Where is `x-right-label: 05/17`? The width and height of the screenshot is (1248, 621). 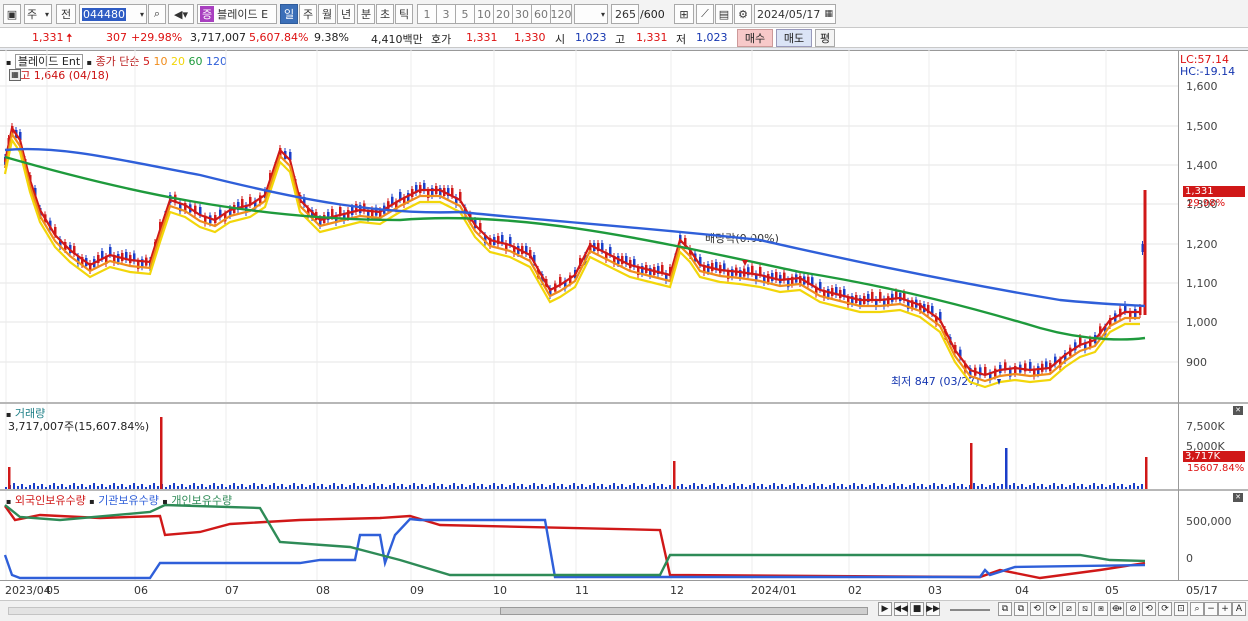
x-right-label: 05/17 is located at coordinates (1202, 590).